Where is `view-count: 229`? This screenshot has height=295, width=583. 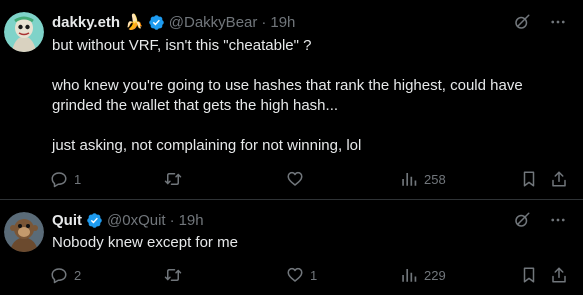 view-count: 229 is located at coordinates (435, 275).